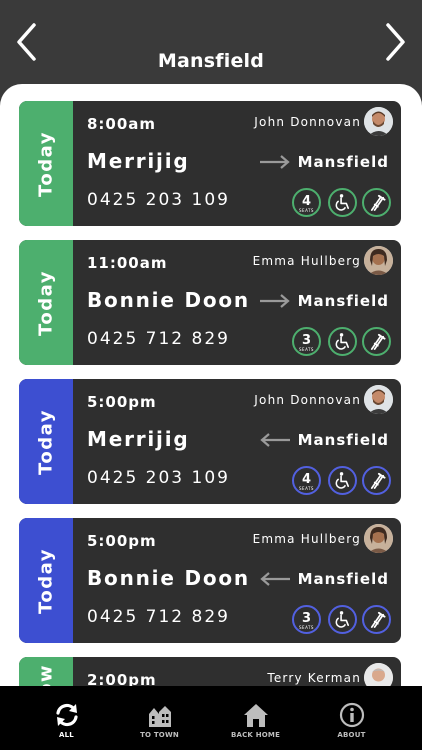 The width and height of the screenshot is (422, 750). Describe the element at coordinates (351, 735) in the screenshot. I see `tab-about-label: ABOUT` at that location.